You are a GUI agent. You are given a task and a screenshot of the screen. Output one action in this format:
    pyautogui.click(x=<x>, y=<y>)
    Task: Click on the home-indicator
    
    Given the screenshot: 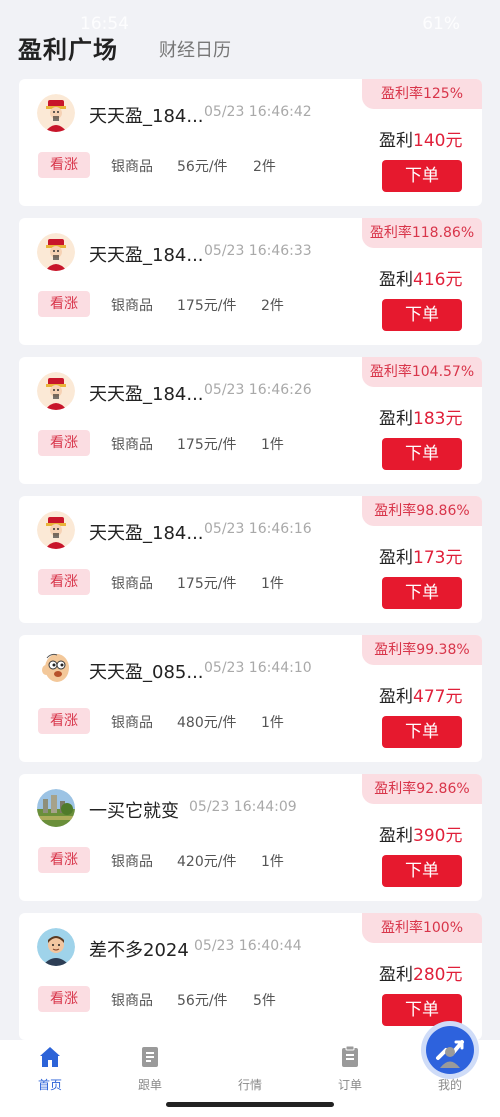 What is the action you would take?
    pyautogui.click(x=250, y=1104)
    